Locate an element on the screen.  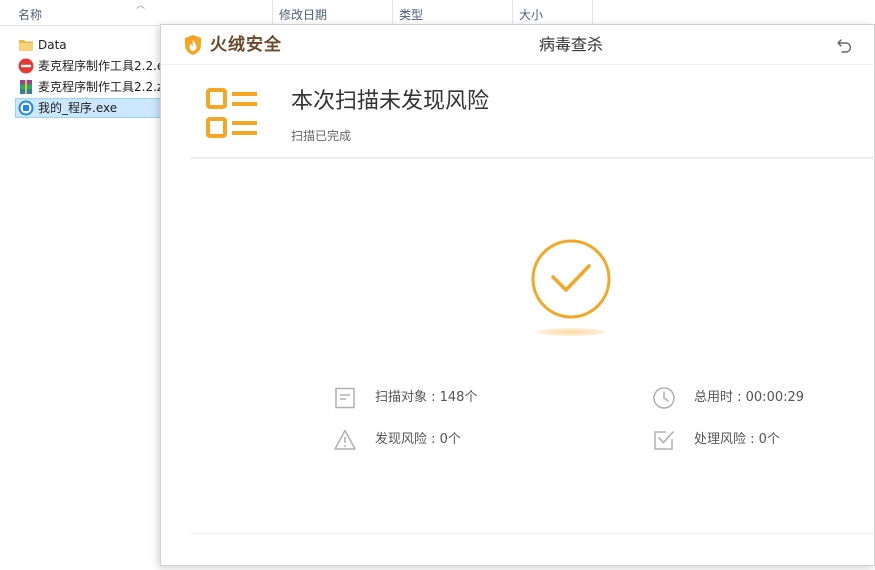
stat-scan-objects: 扫描对象 : 148个 is located at coordinates (443, 399).